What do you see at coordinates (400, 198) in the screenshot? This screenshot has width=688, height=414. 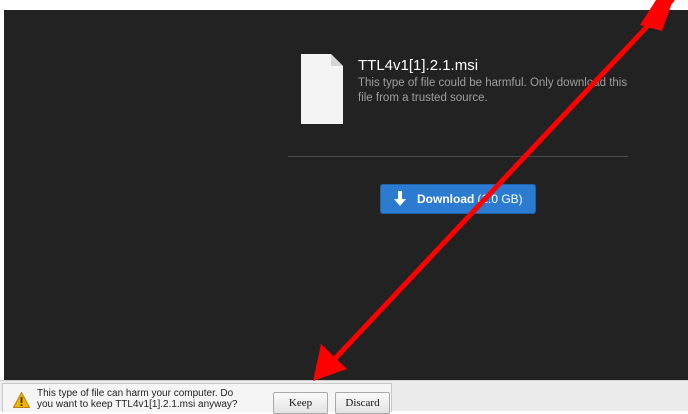 I see `download-arrow-icon` at bounding box center [400, 198].